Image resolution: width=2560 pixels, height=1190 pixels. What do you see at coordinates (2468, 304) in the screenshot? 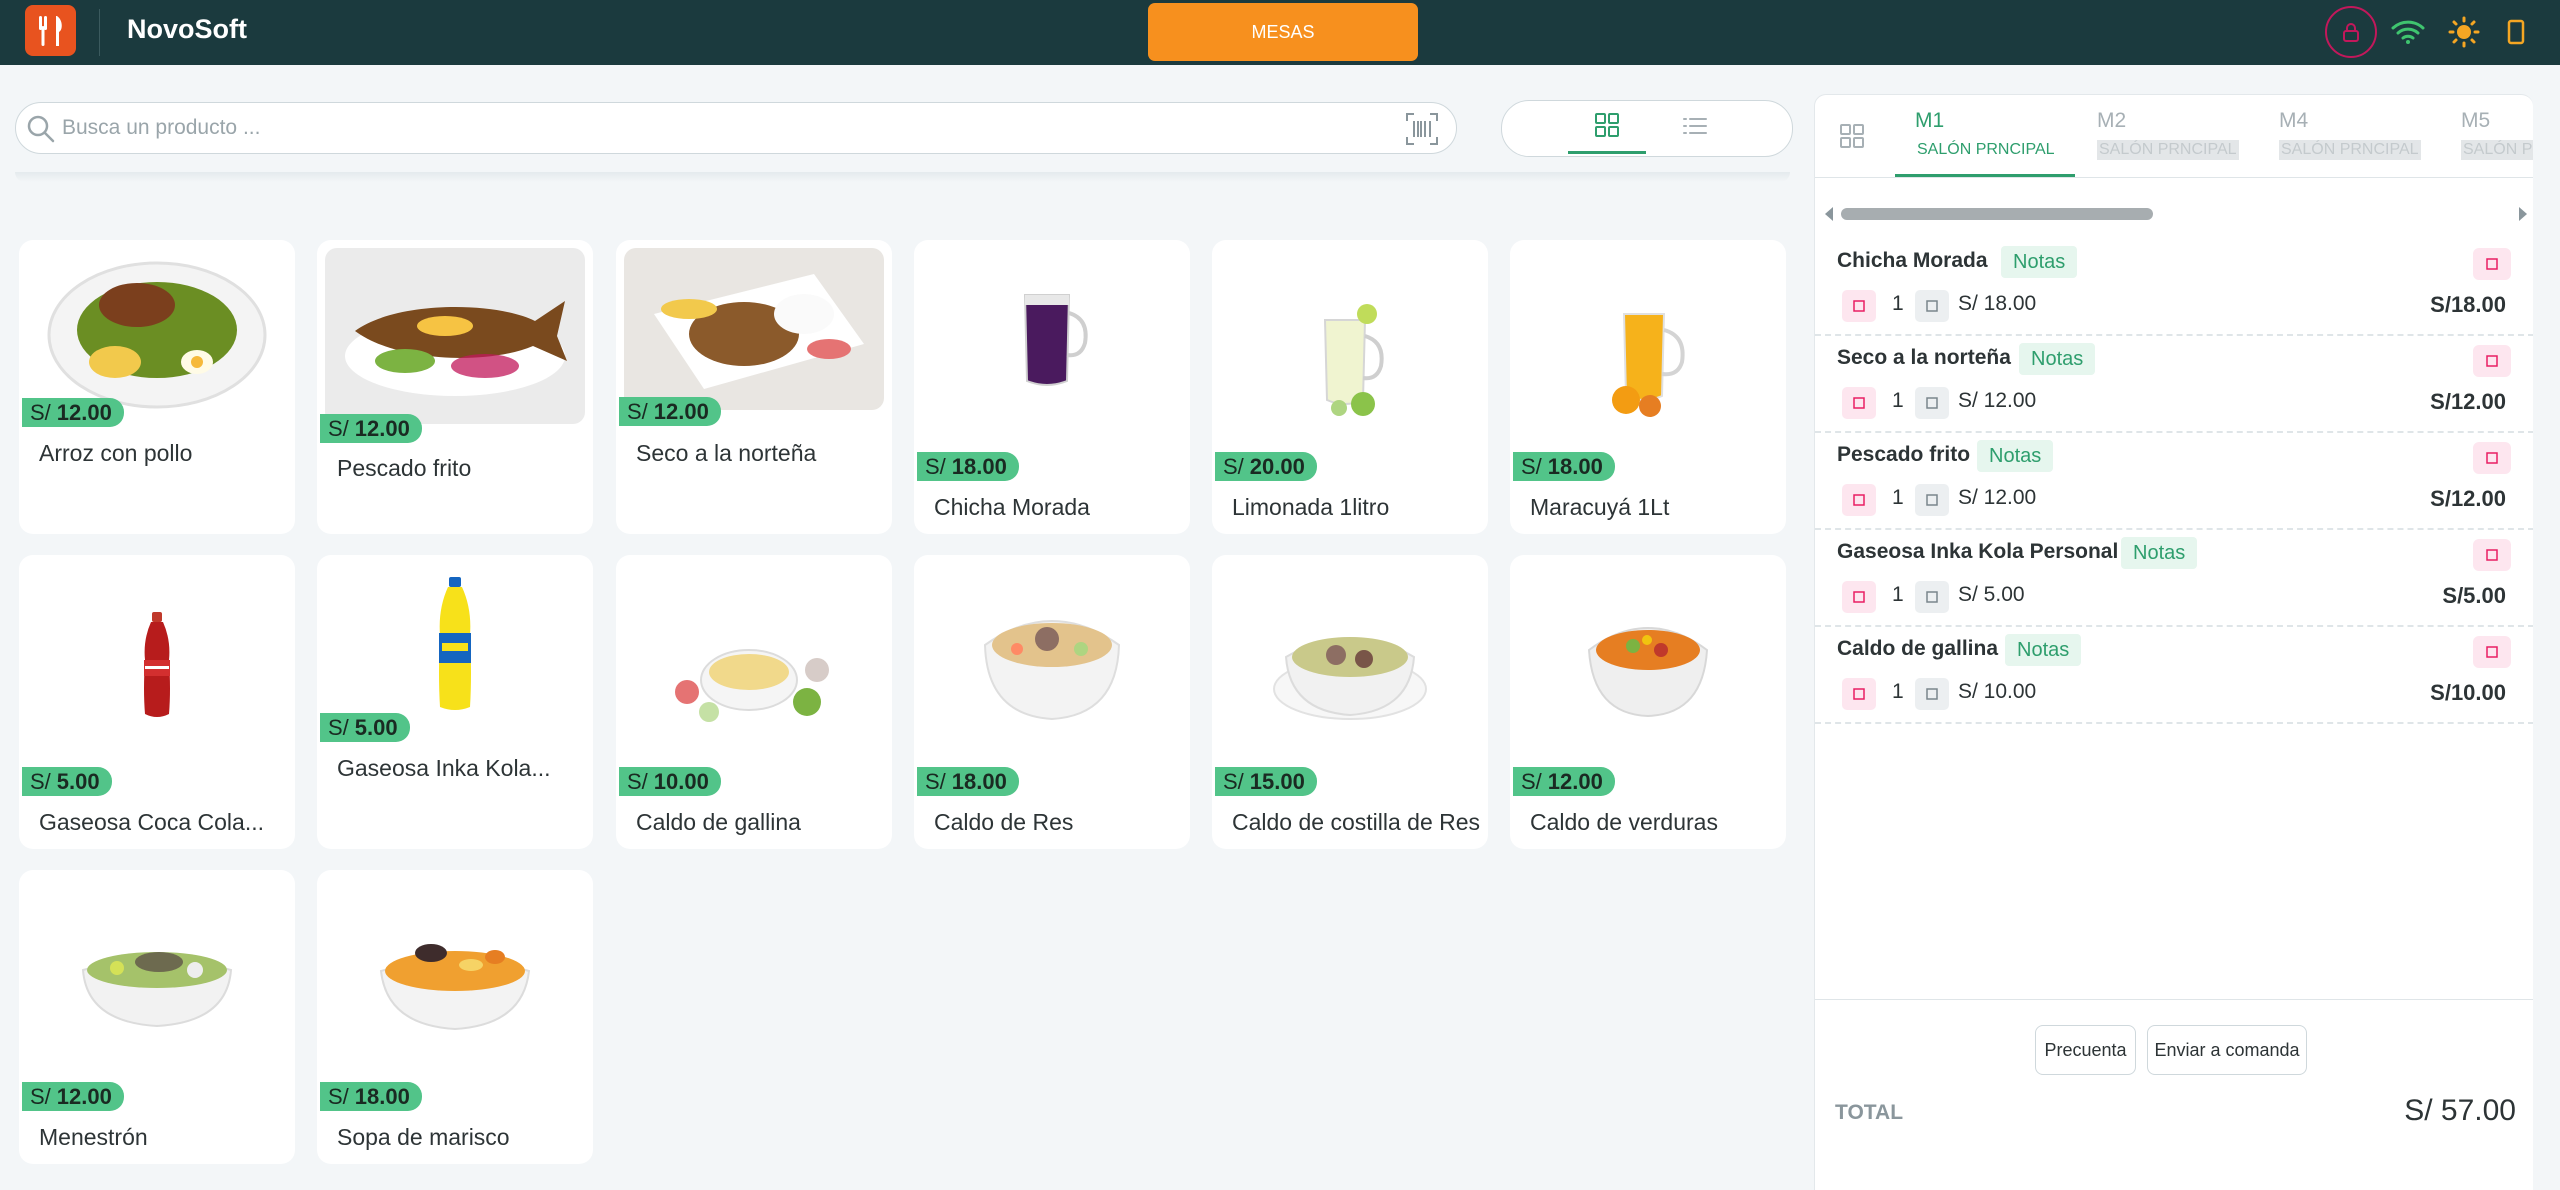
I see `order-item-subtotal: S/18.00` at bounding box center [2468, 304].